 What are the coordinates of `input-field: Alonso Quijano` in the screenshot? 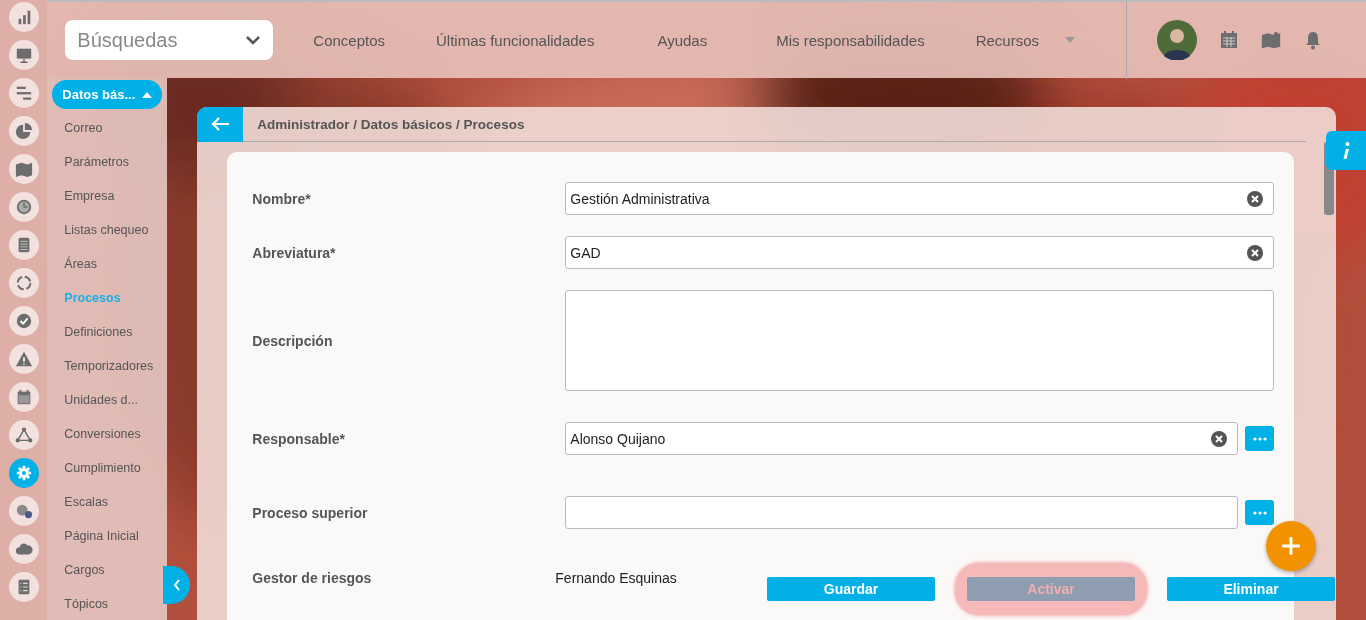 It's located at (901, 438).